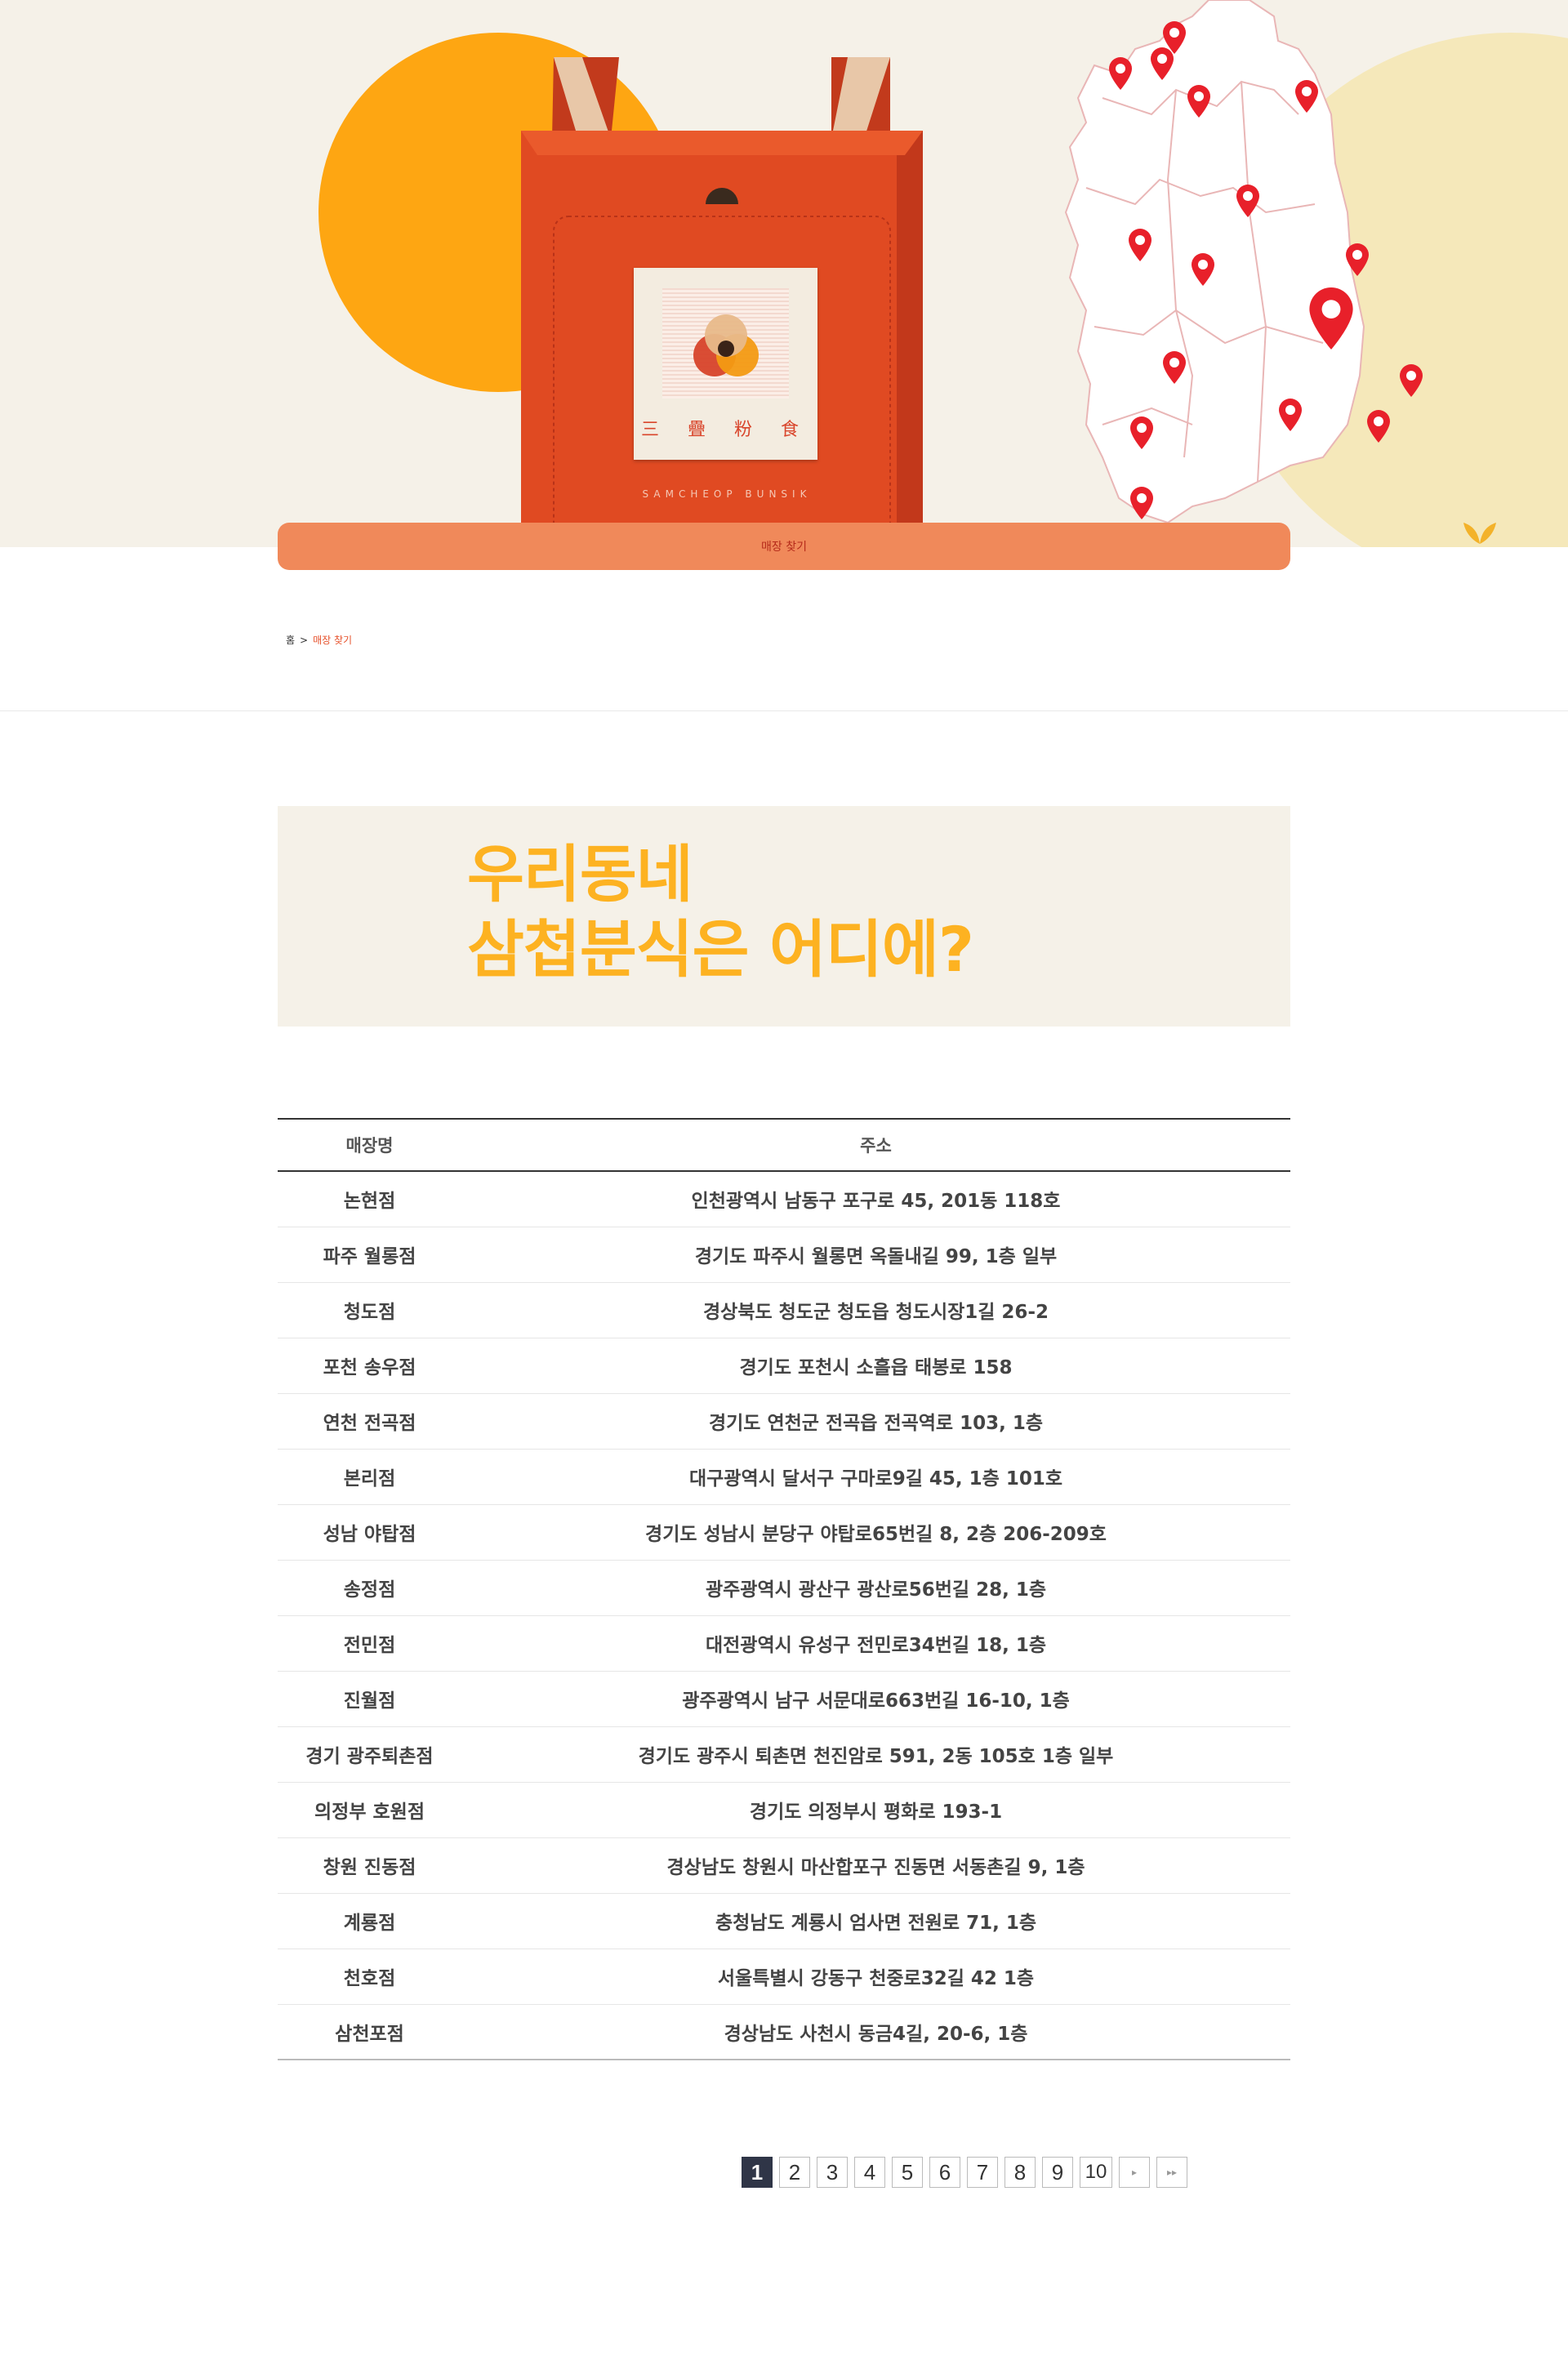 This screenshot has width=1568, height=2356. I want to click on store-address: 경기도 광주시 퇴촌면 천진암로 591, 2동 105호 1층 일부, so click(875, 1754).